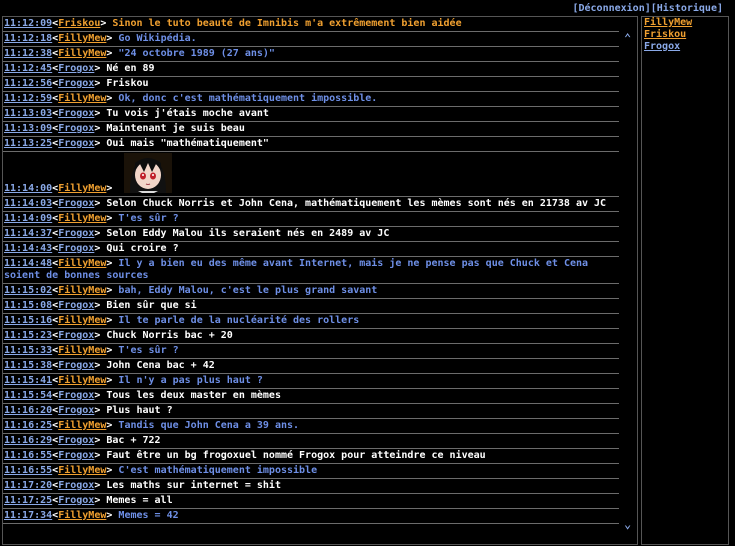  What do you see at coordinates (218, 470) in the screenshot?
I see `message-text: C'est mathématiquement impossible` at bounding box center [218, 470].